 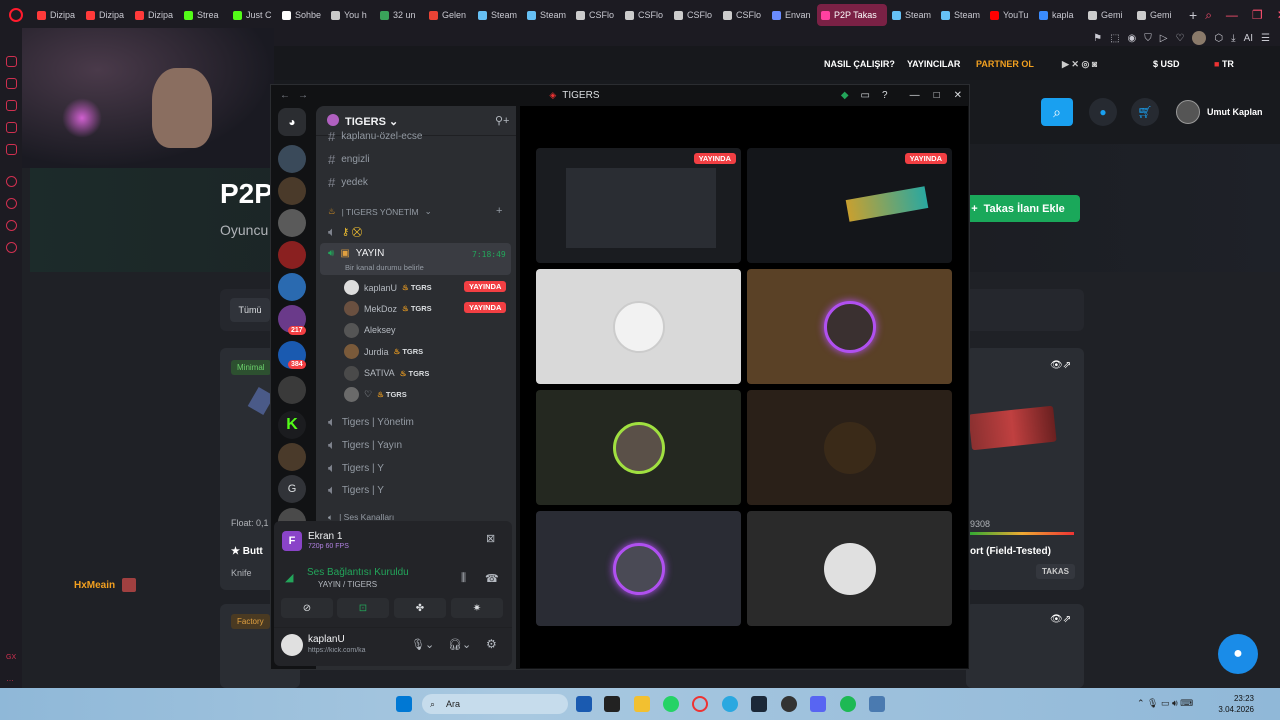 What do you see at coordinates (1257, 15) in the screenshot?
I see `maximize-icon: ❐` at bounding box center [1257, 15].